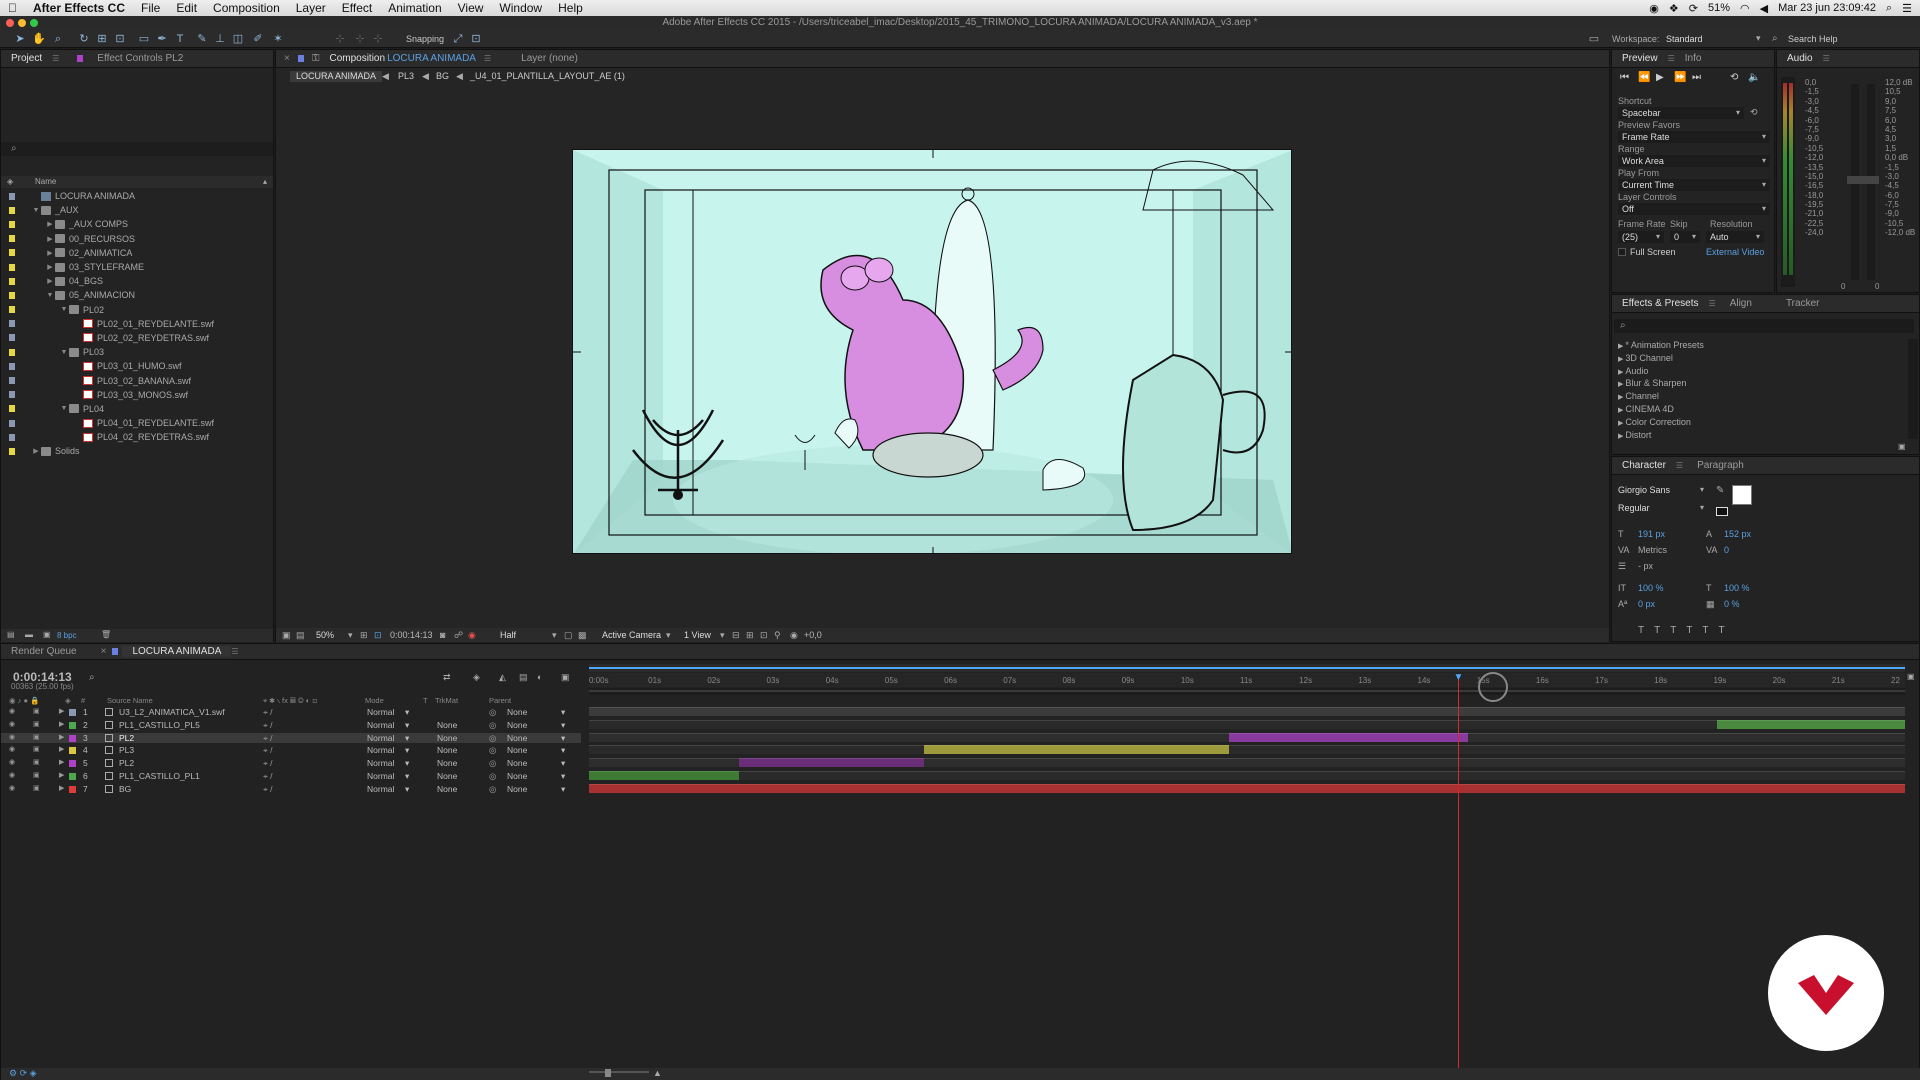  Describe the element at coordinates (137, 310) in the screenshot. I see `project-item: ▼ PL02` at that location.